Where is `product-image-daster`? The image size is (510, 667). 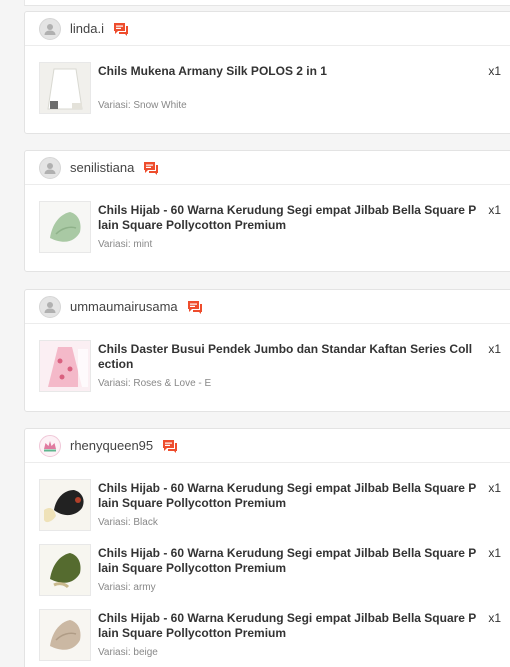
product-image-daster is located at coordinates (65, 366).